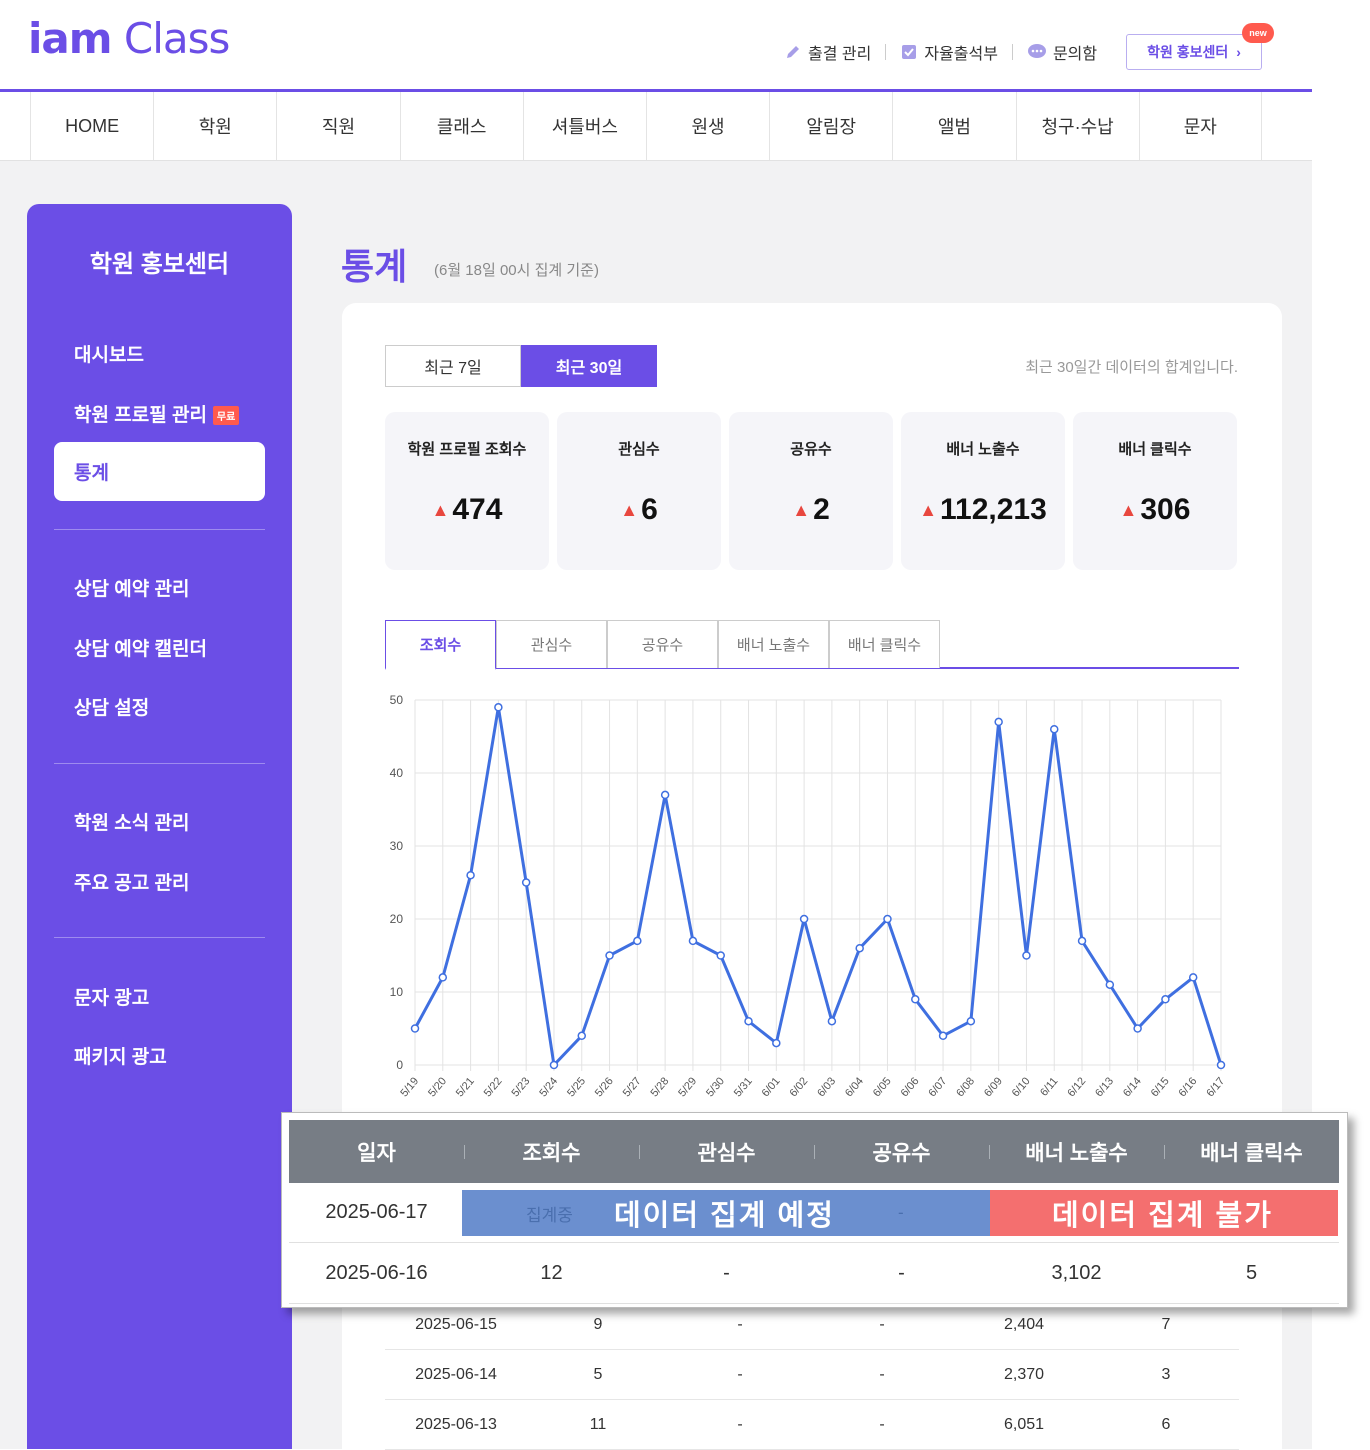  What do you see at coordinates (1062, 52) in the screenshot?
I see `inquiry-link: 문의함` at bounding box center [1062, 52].